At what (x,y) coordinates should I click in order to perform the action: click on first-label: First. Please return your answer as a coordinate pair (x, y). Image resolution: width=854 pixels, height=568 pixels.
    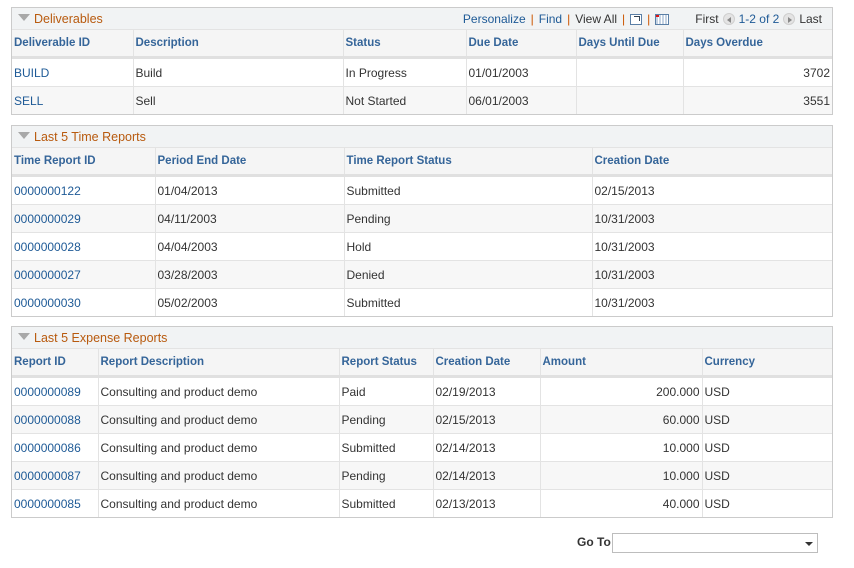
    Looking at the image, I should click on (707, 19).